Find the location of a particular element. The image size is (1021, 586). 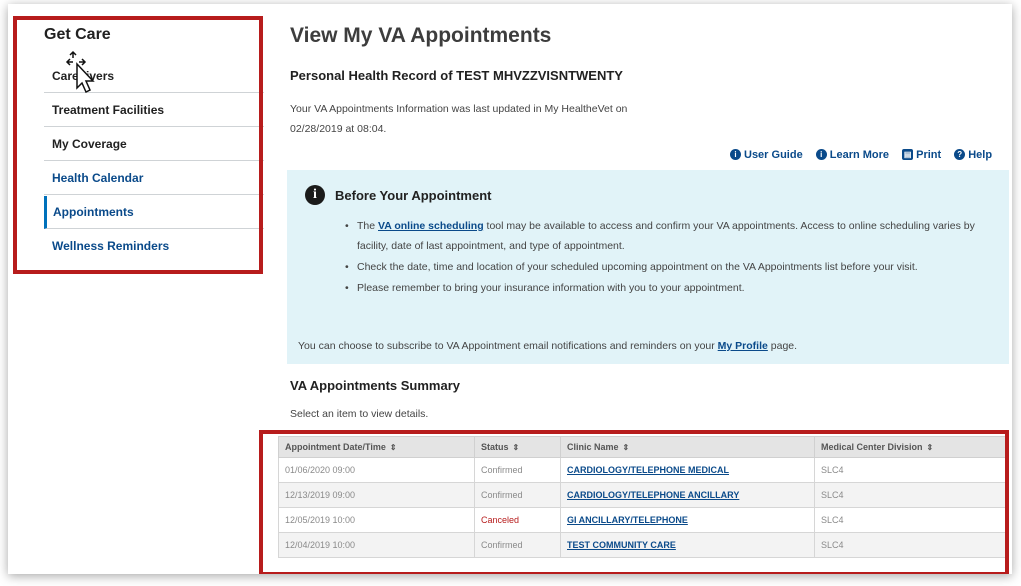

user-guide-link: i User Guide is located at coordinates (766, 155).